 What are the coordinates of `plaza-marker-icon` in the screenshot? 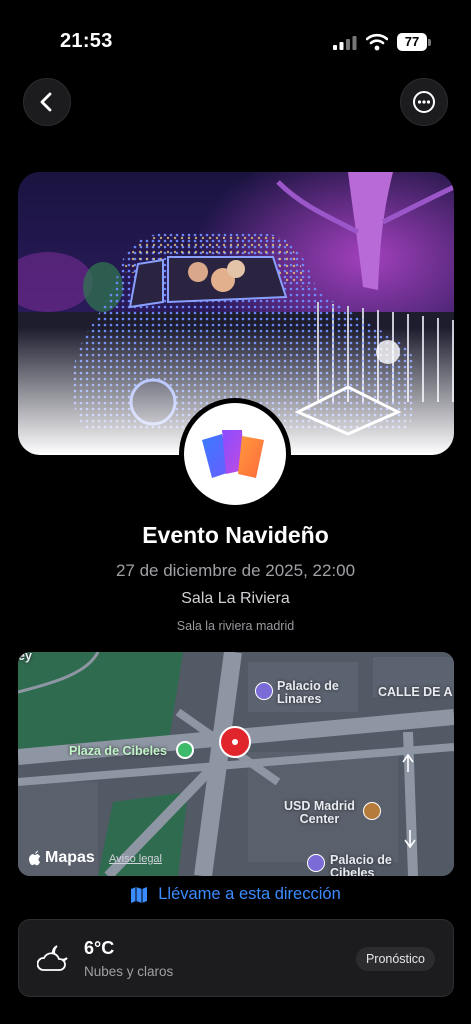 It's located at (185, 750).